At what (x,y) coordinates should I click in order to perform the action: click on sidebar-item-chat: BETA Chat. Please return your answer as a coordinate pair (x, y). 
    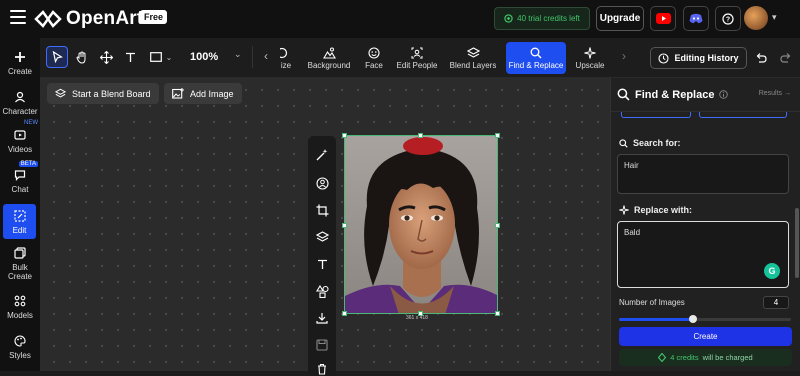
    Looking at the image, I should click on (20, 177).